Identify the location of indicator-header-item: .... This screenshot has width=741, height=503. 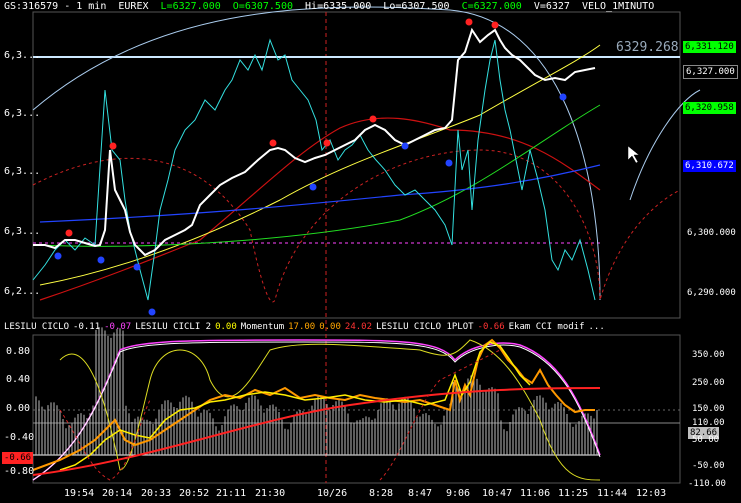
(596, 327).